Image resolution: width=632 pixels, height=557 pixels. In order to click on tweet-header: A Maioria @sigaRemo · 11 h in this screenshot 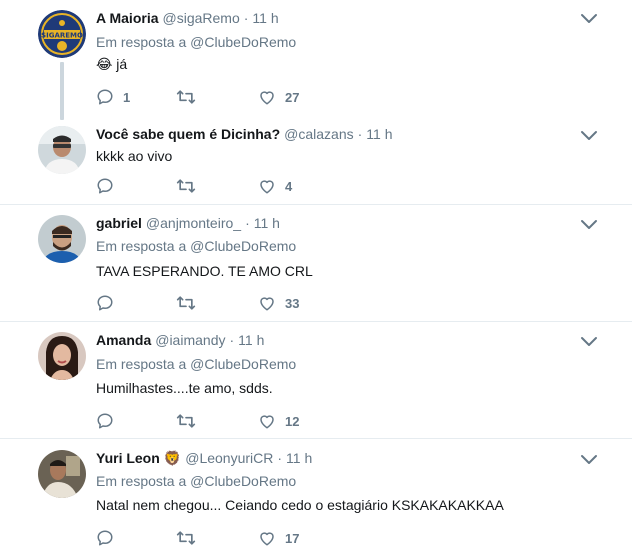, I will do `click(187, 18)`.